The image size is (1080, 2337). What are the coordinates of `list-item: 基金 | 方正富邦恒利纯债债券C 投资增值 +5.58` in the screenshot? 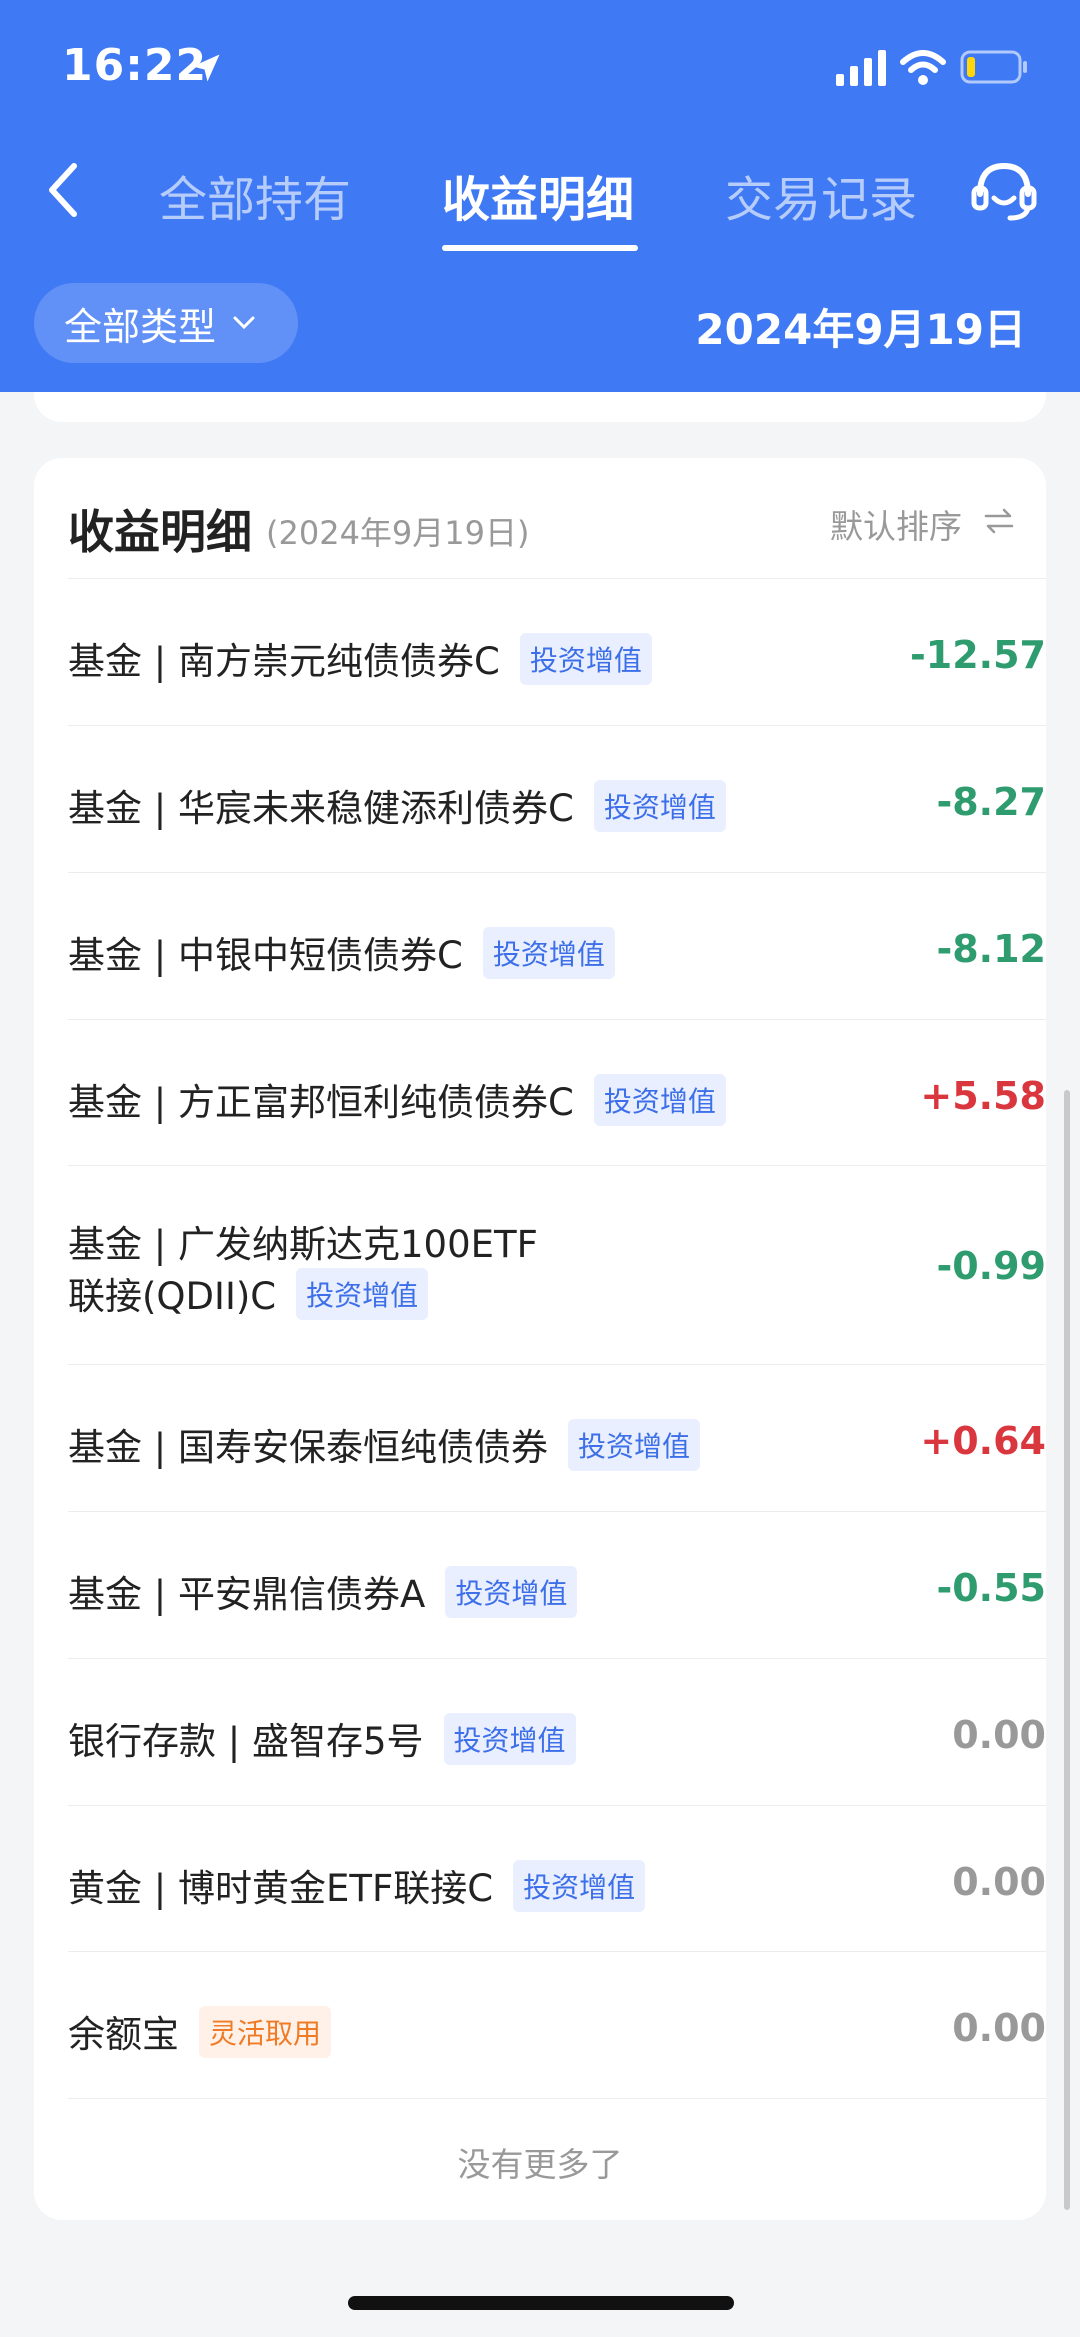 It's located at (557, 1093).